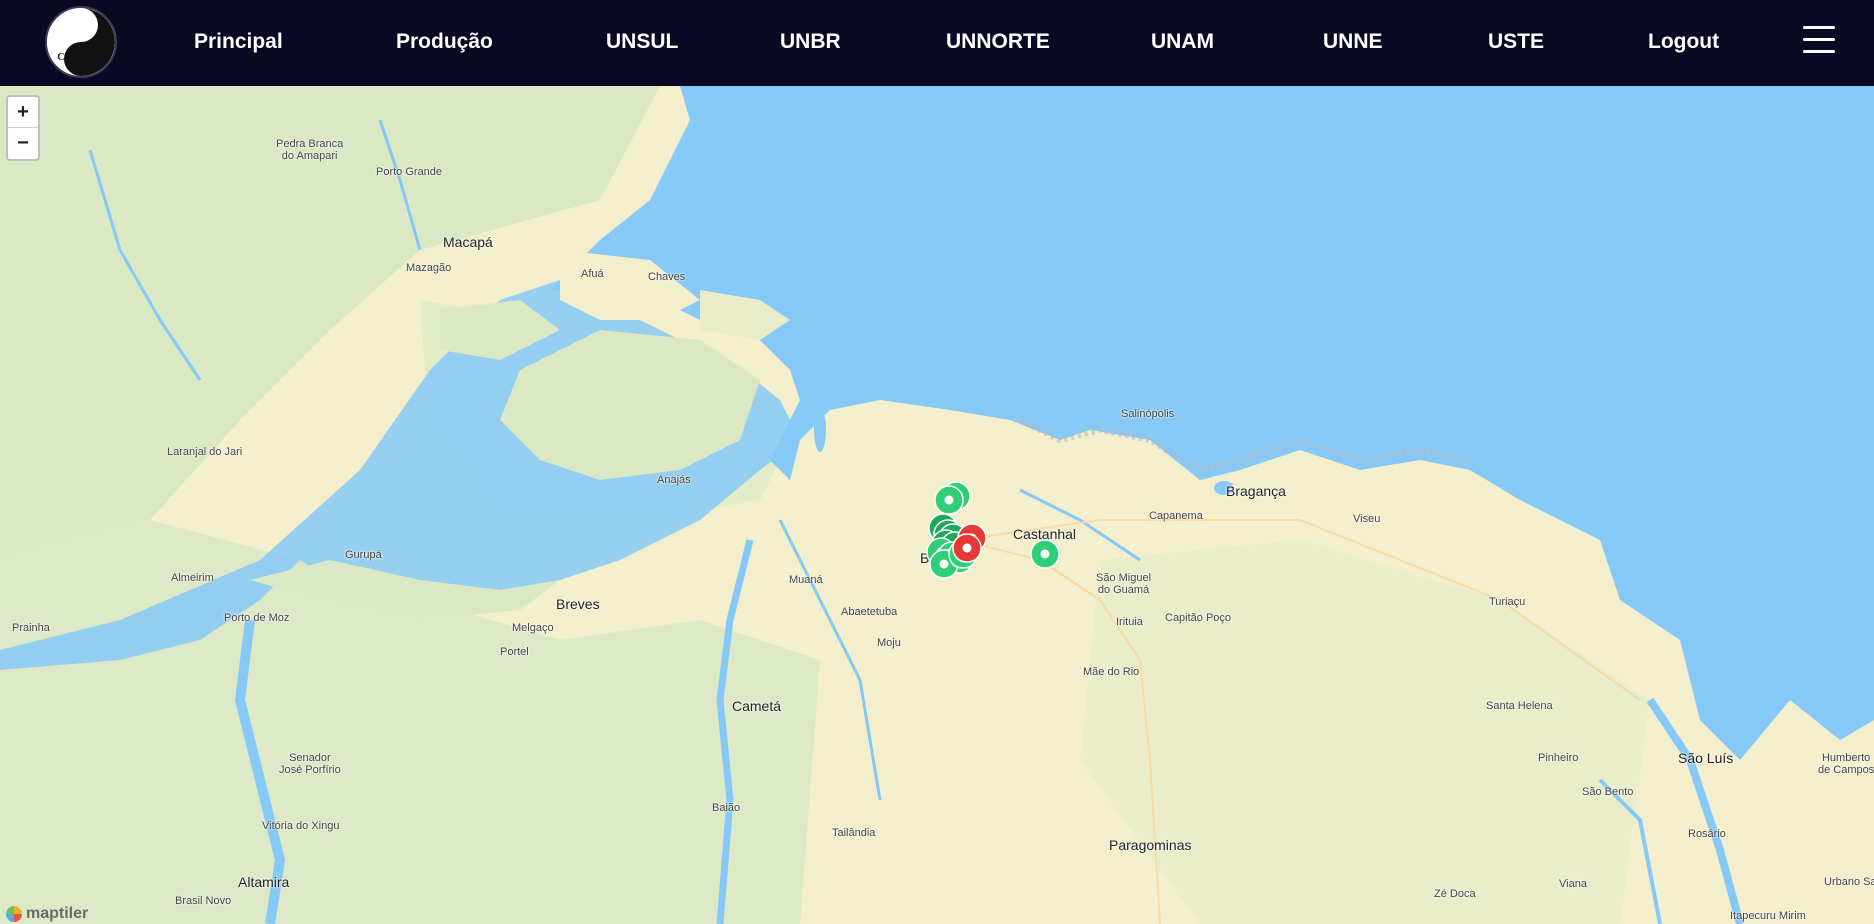  What do you see at coordinates (363, 555) in the screenshot?
I see `place-gurupa: Gurupá` at bounding box center [363, 555].